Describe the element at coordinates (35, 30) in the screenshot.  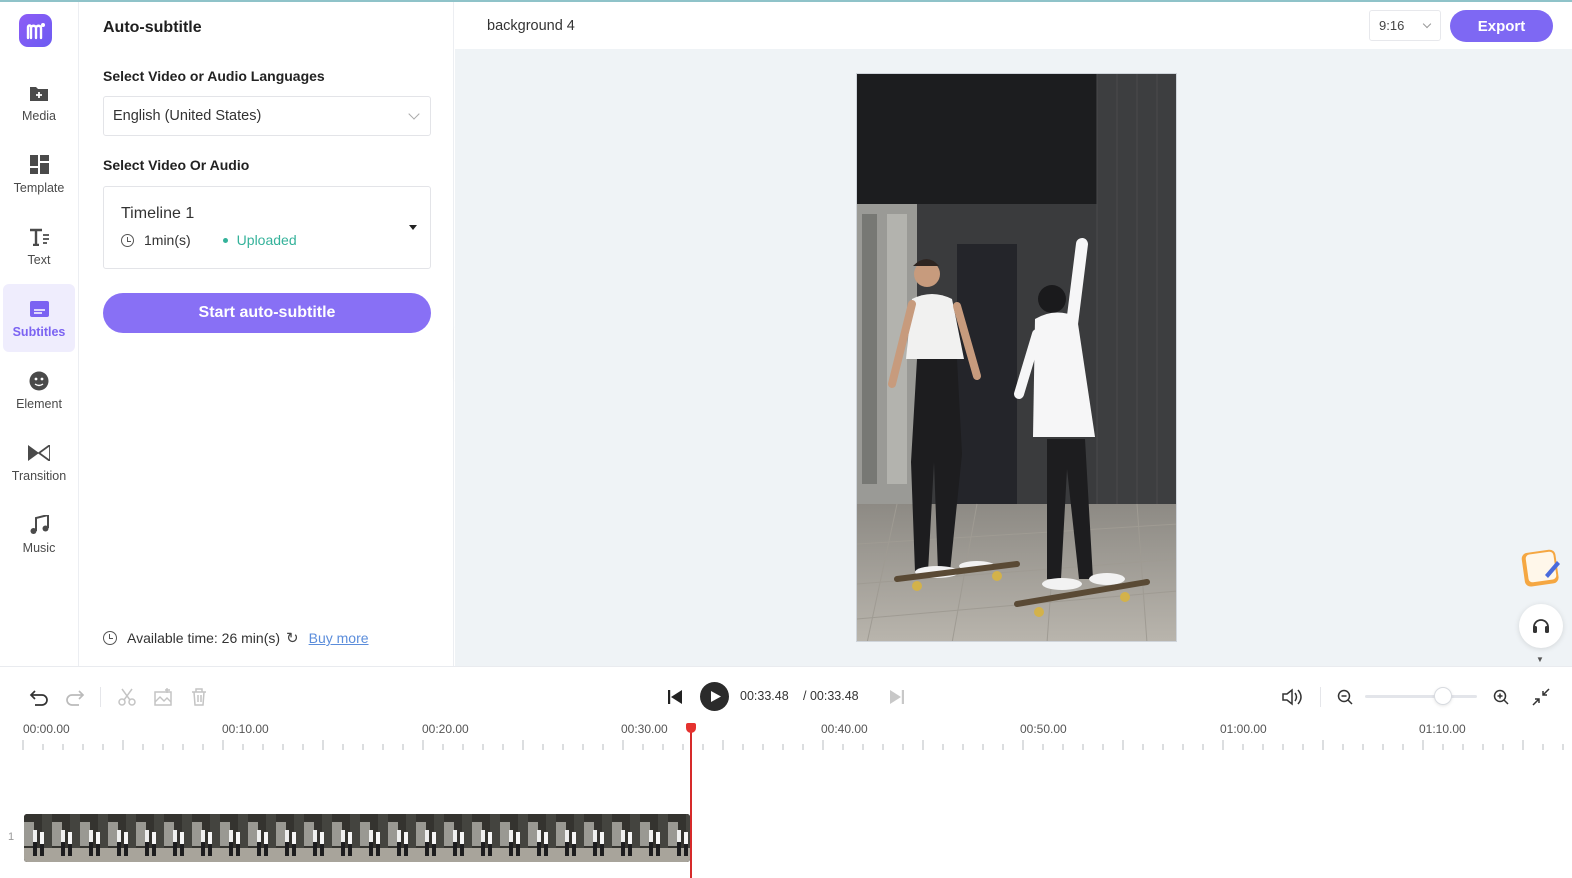
I see `logo-m-icon` at that location.